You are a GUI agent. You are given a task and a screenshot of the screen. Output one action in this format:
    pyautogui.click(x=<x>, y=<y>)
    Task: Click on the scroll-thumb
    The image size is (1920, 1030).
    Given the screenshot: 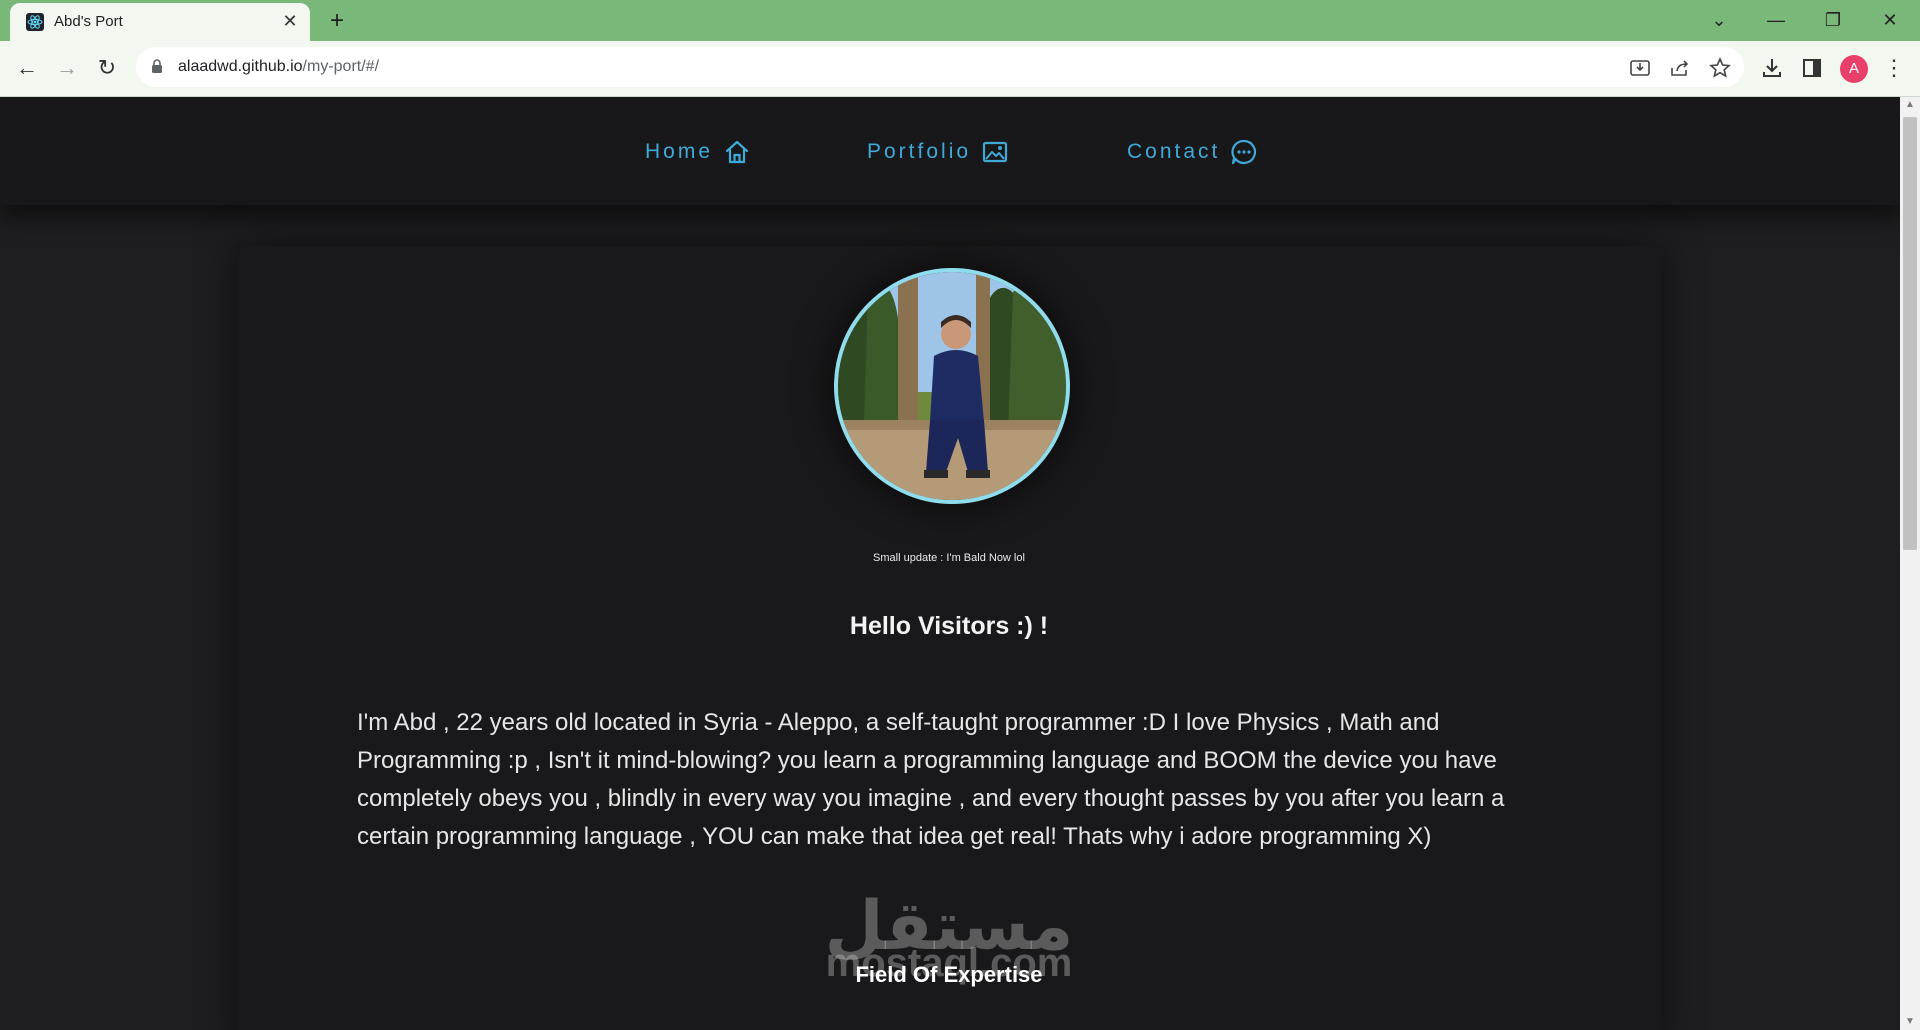 What is the action you would take?
    pyautogui.click(x=1910, y=333)
    